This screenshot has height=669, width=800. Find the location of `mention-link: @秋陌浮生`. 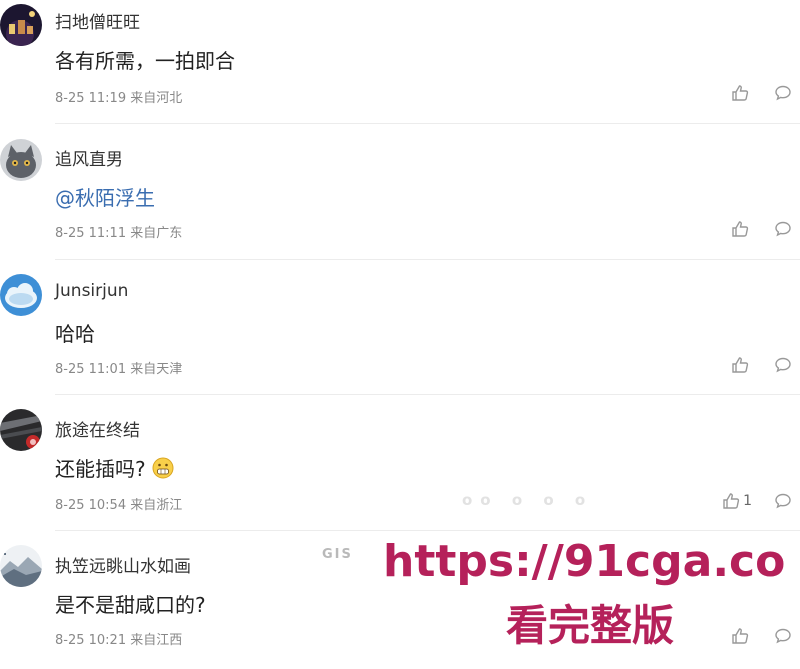

mention-link: @秋陌浮生 is located at coordinates (105, 196).